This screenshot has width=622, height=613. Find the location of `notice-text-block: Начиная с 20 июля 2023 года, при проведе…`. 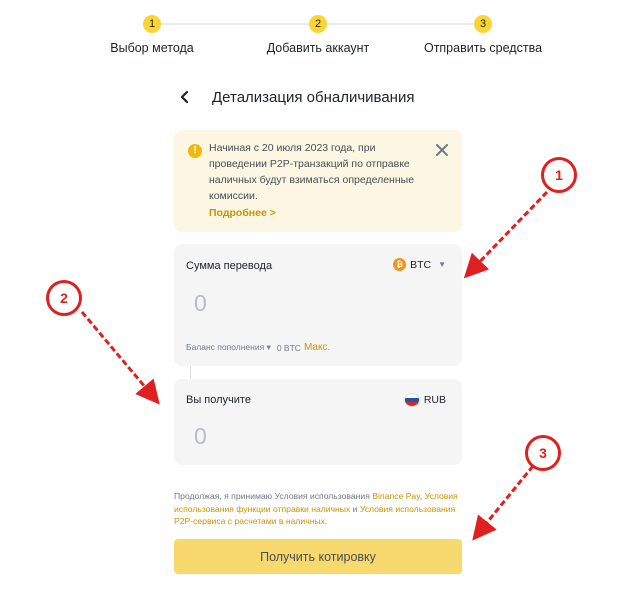

notice-text-block: Начиная с 20 июля 2023 года, при проведе… is located at coordinates (314, 180).